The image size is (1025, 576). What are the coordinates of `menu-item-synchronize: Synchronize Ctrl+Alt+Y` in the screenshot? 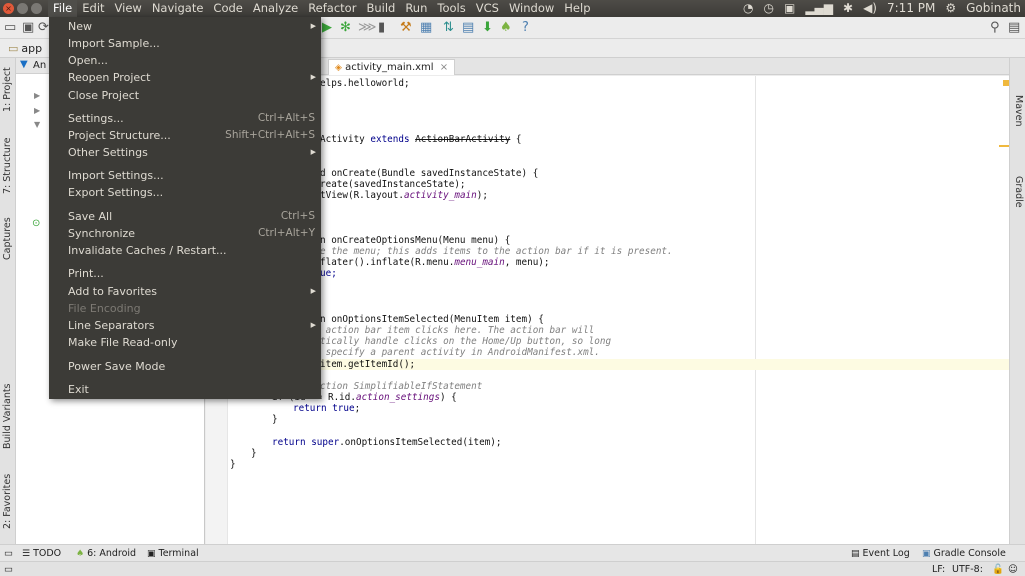 It's located at (185, 233).